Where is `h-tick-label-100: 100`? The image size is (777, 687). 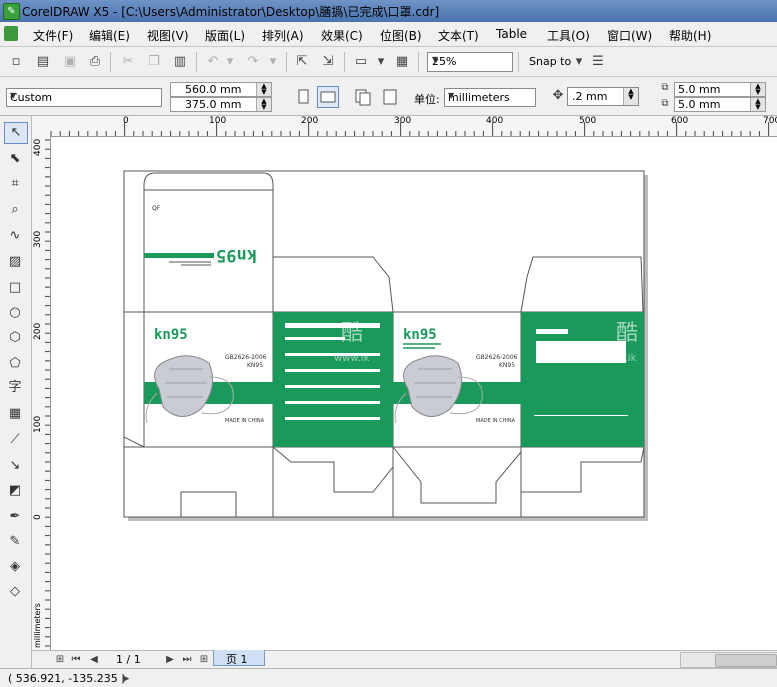 h-tick-label-100: 100 is located at coordinates (218, 121).